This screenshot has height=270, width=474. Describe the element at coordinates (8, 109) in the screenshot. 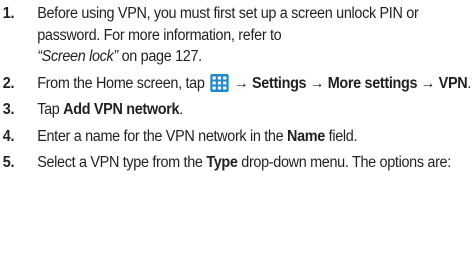

I see `step-number: 3.` at that location.